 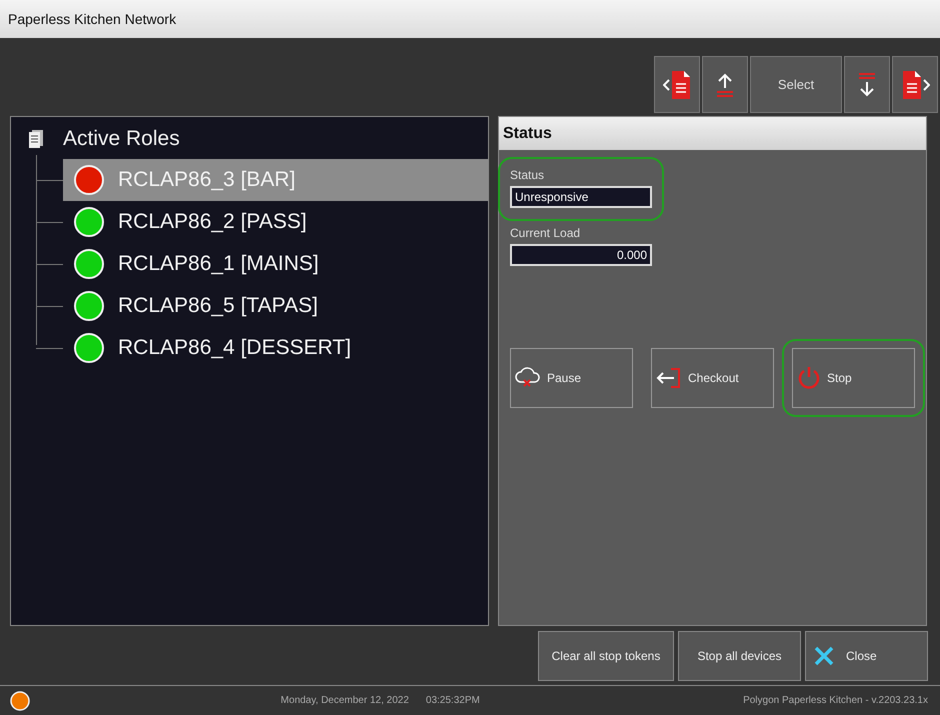 I want to click on close-icon, so click(x=824, y=656).